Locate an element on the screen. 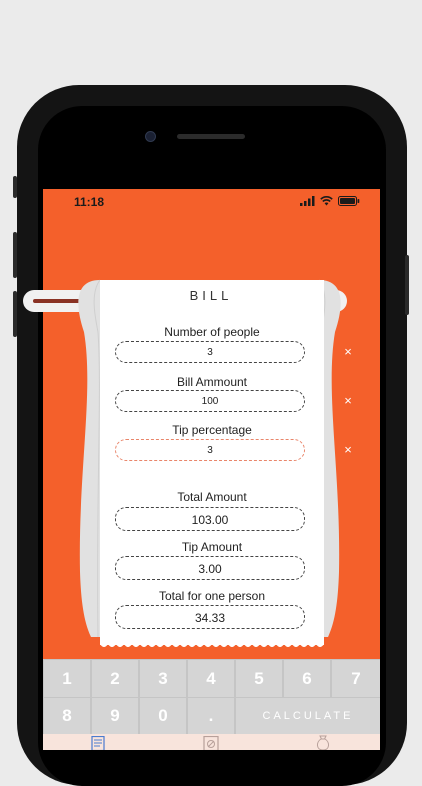 The height and width of the screenshot is (786, 422). bill-amount-label: Bill Ammount is located at coordinates (212, 382).